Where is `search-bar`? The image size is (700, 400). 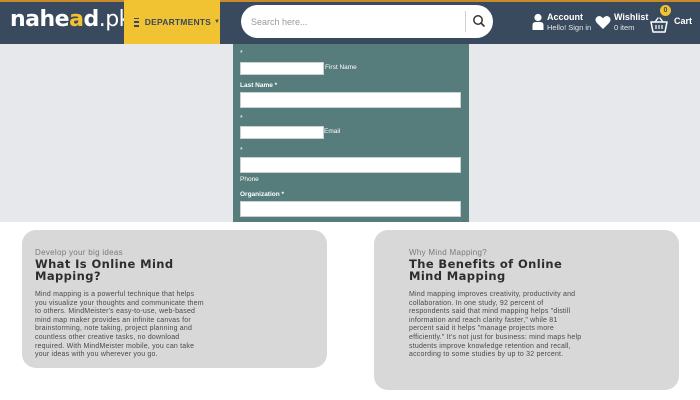
search-bar is located at coordinates (367, 21).